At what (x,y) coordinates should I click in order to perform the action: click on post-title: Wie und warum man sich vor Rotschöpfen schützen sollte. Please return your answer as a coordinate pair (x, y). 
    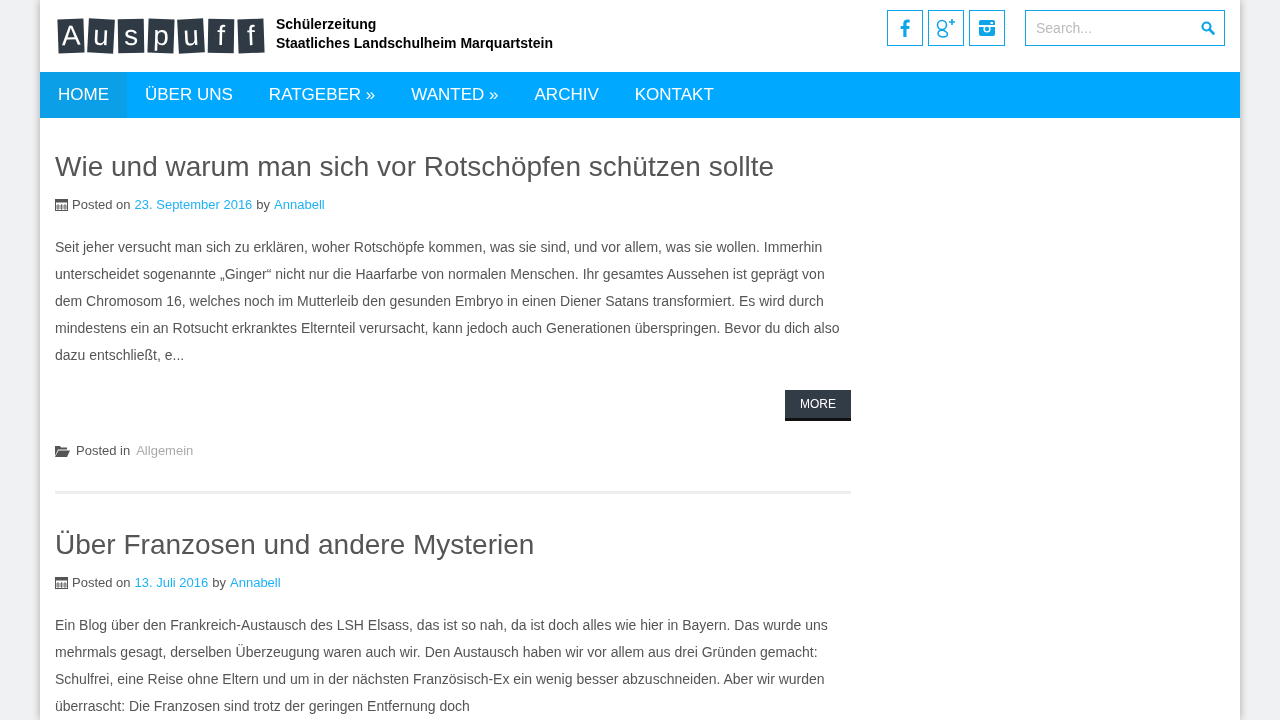
    Looking at the image, I should click on (453, 166).